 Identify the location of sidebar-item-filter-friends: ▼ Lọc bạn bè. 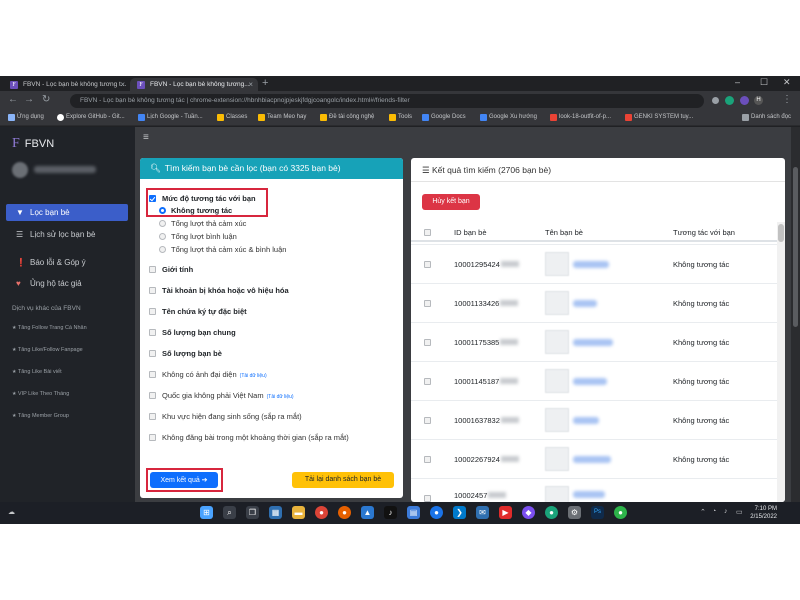
(67, 212).